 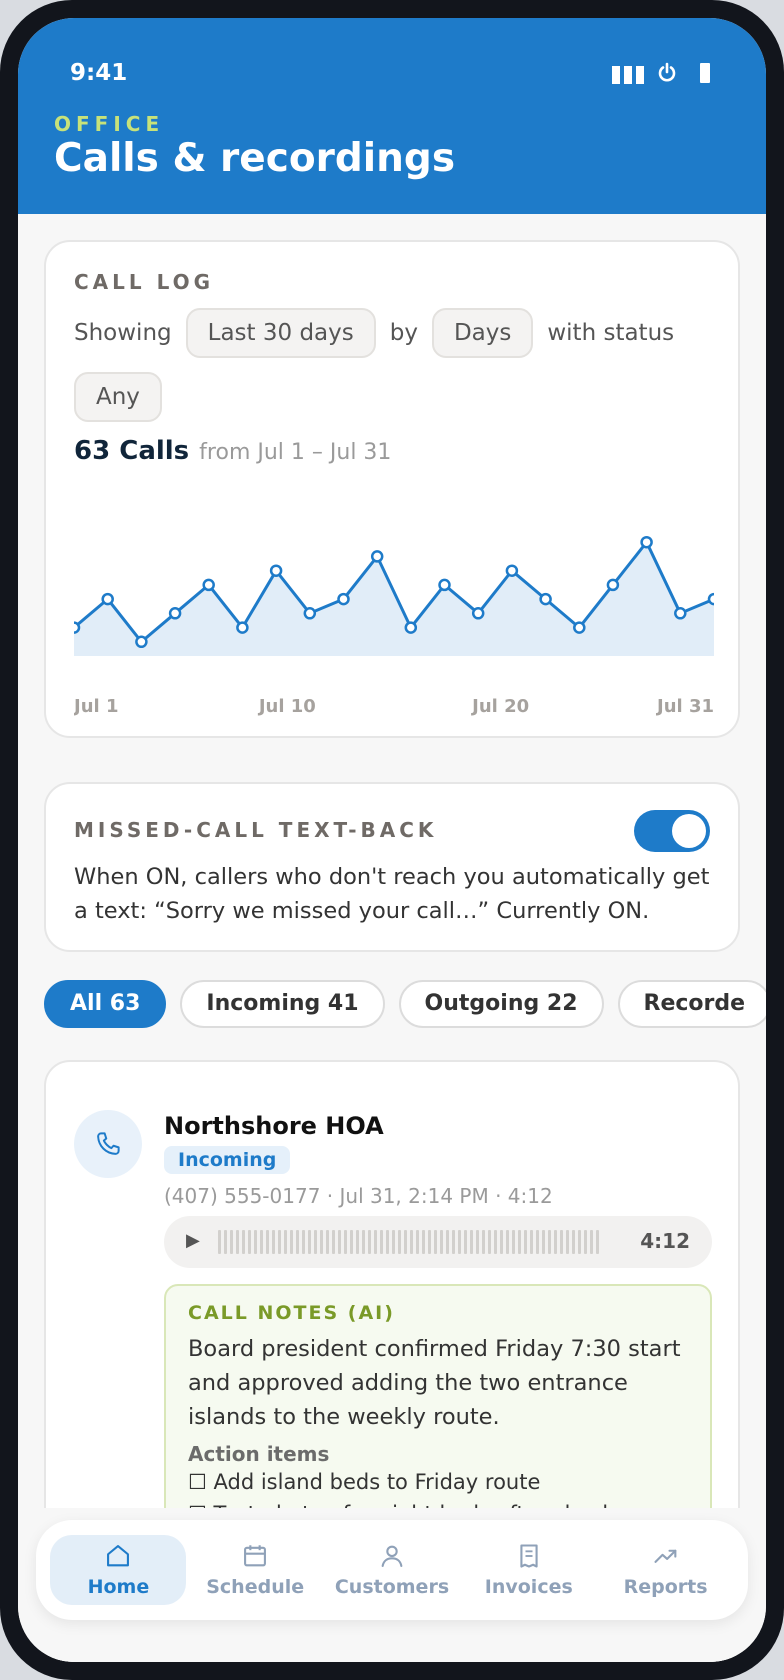 I want to click on nav-home: Home, so click(x=118, y=1570).